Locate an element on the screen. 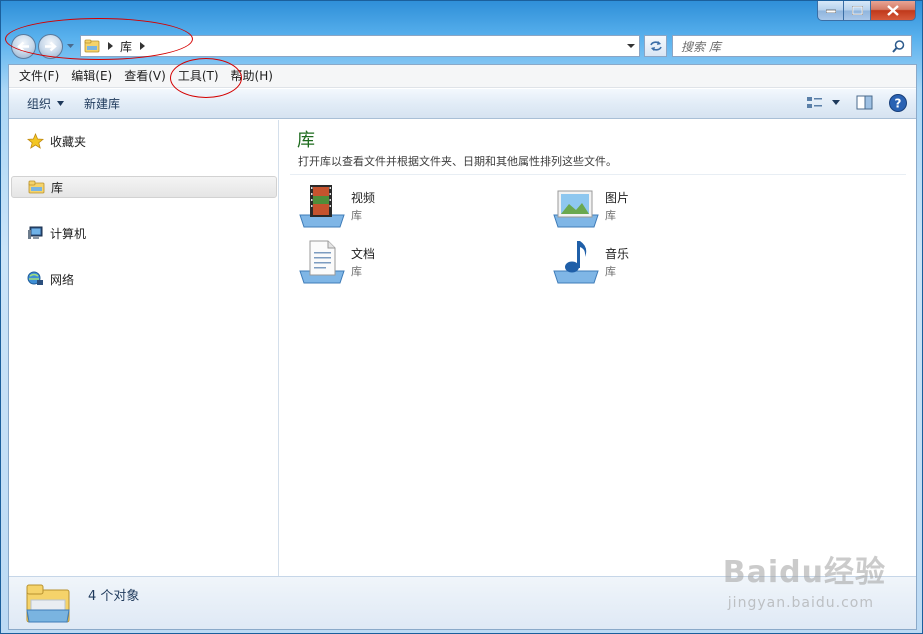 The width and height of the screenshot is (923, 634). navigation-bar: 库 搜索 库 is located at coordinates (462, 45).